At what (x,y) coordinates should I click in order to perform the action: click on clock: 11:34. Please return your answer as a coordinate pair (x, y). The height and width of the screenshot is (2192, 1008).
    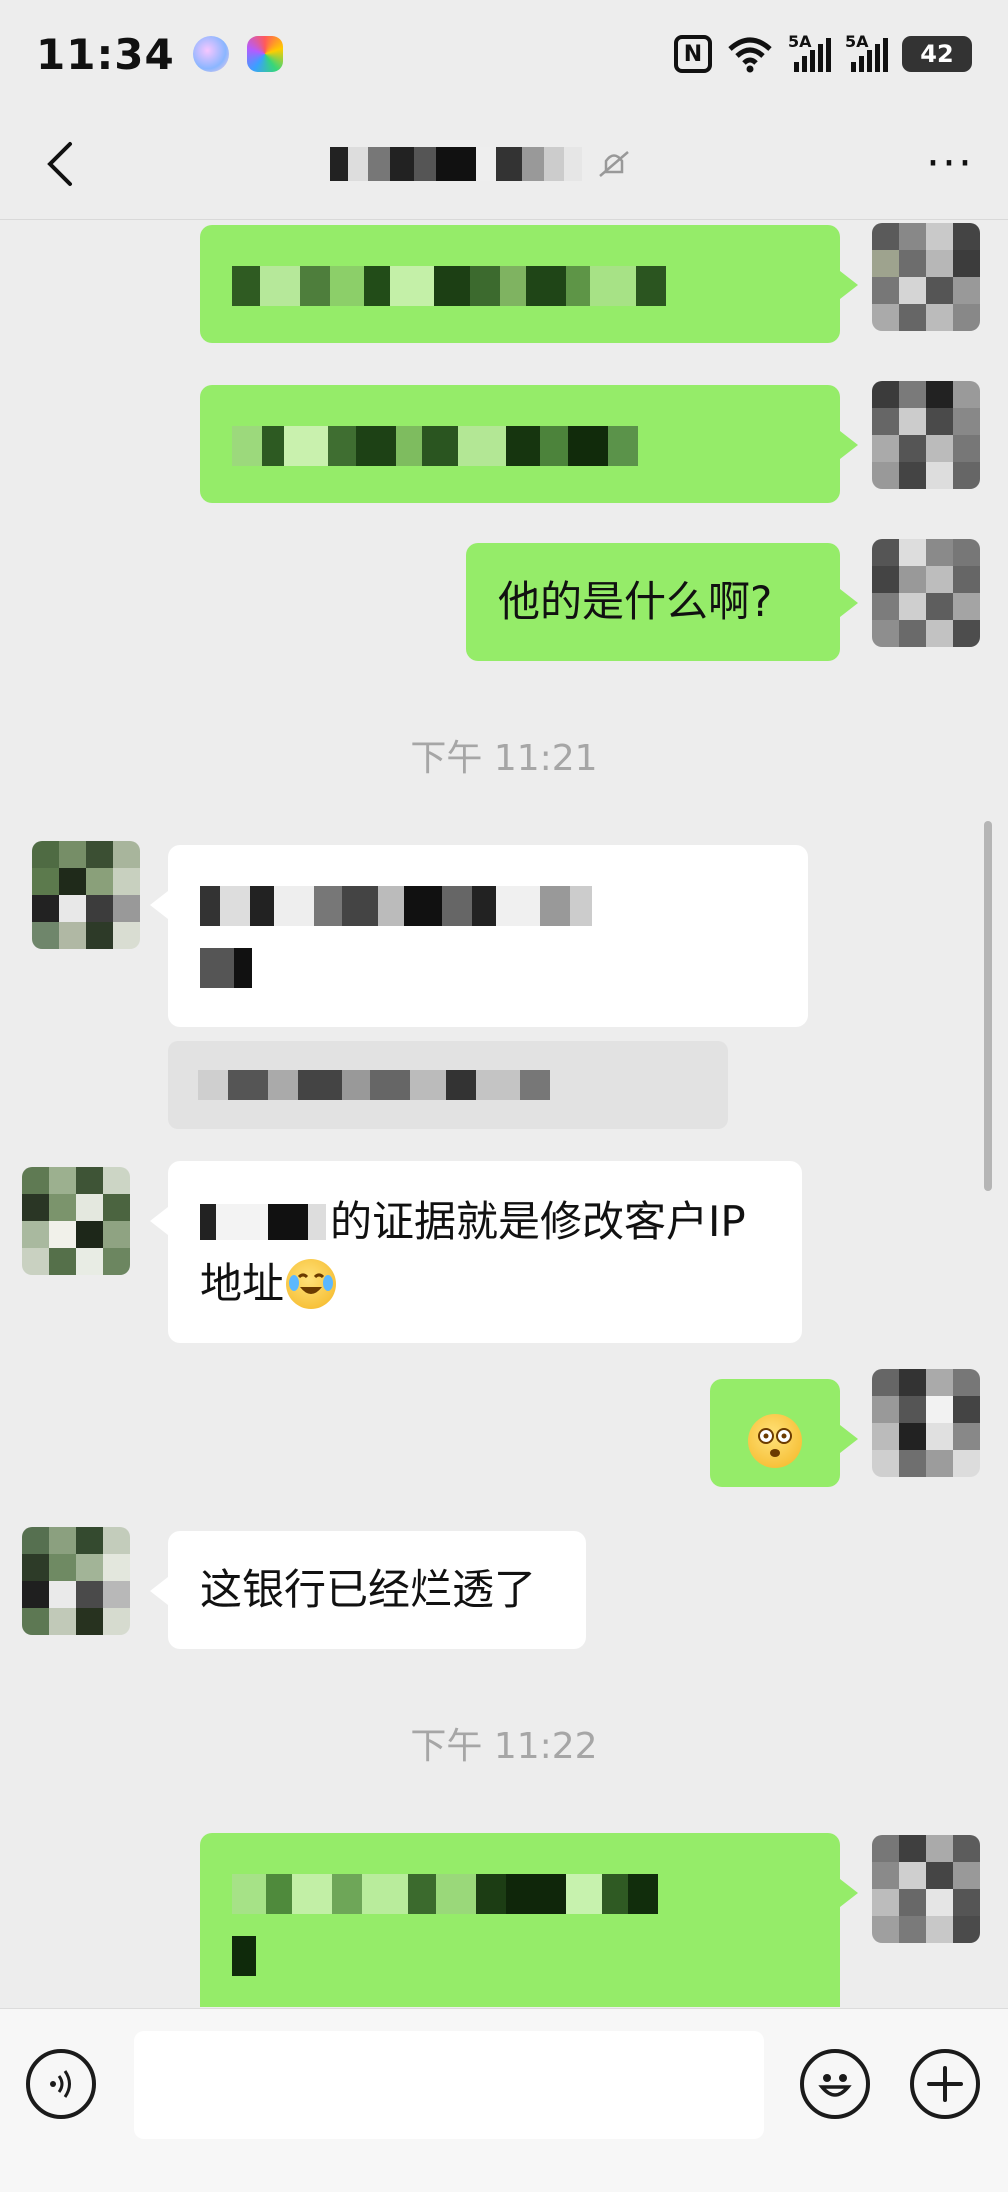
    Looking at the image, I should click on (105, 54).